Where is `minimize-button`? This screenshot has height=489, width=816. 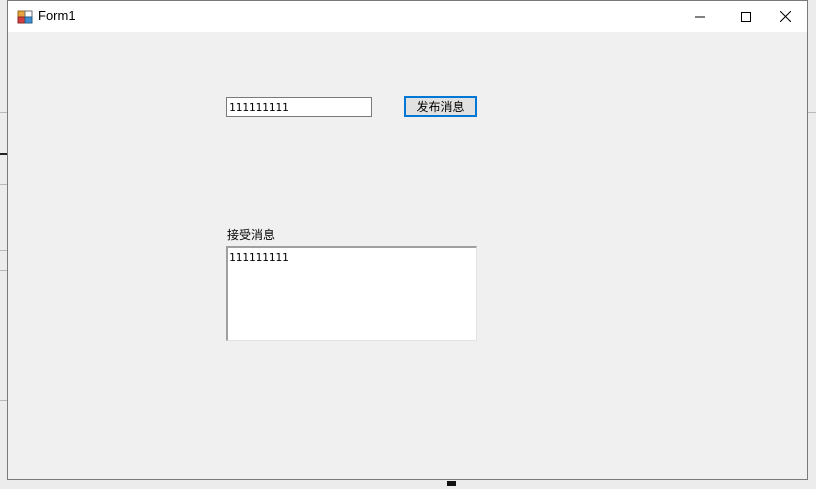
minimize-button is located at coordinates (700, 16).